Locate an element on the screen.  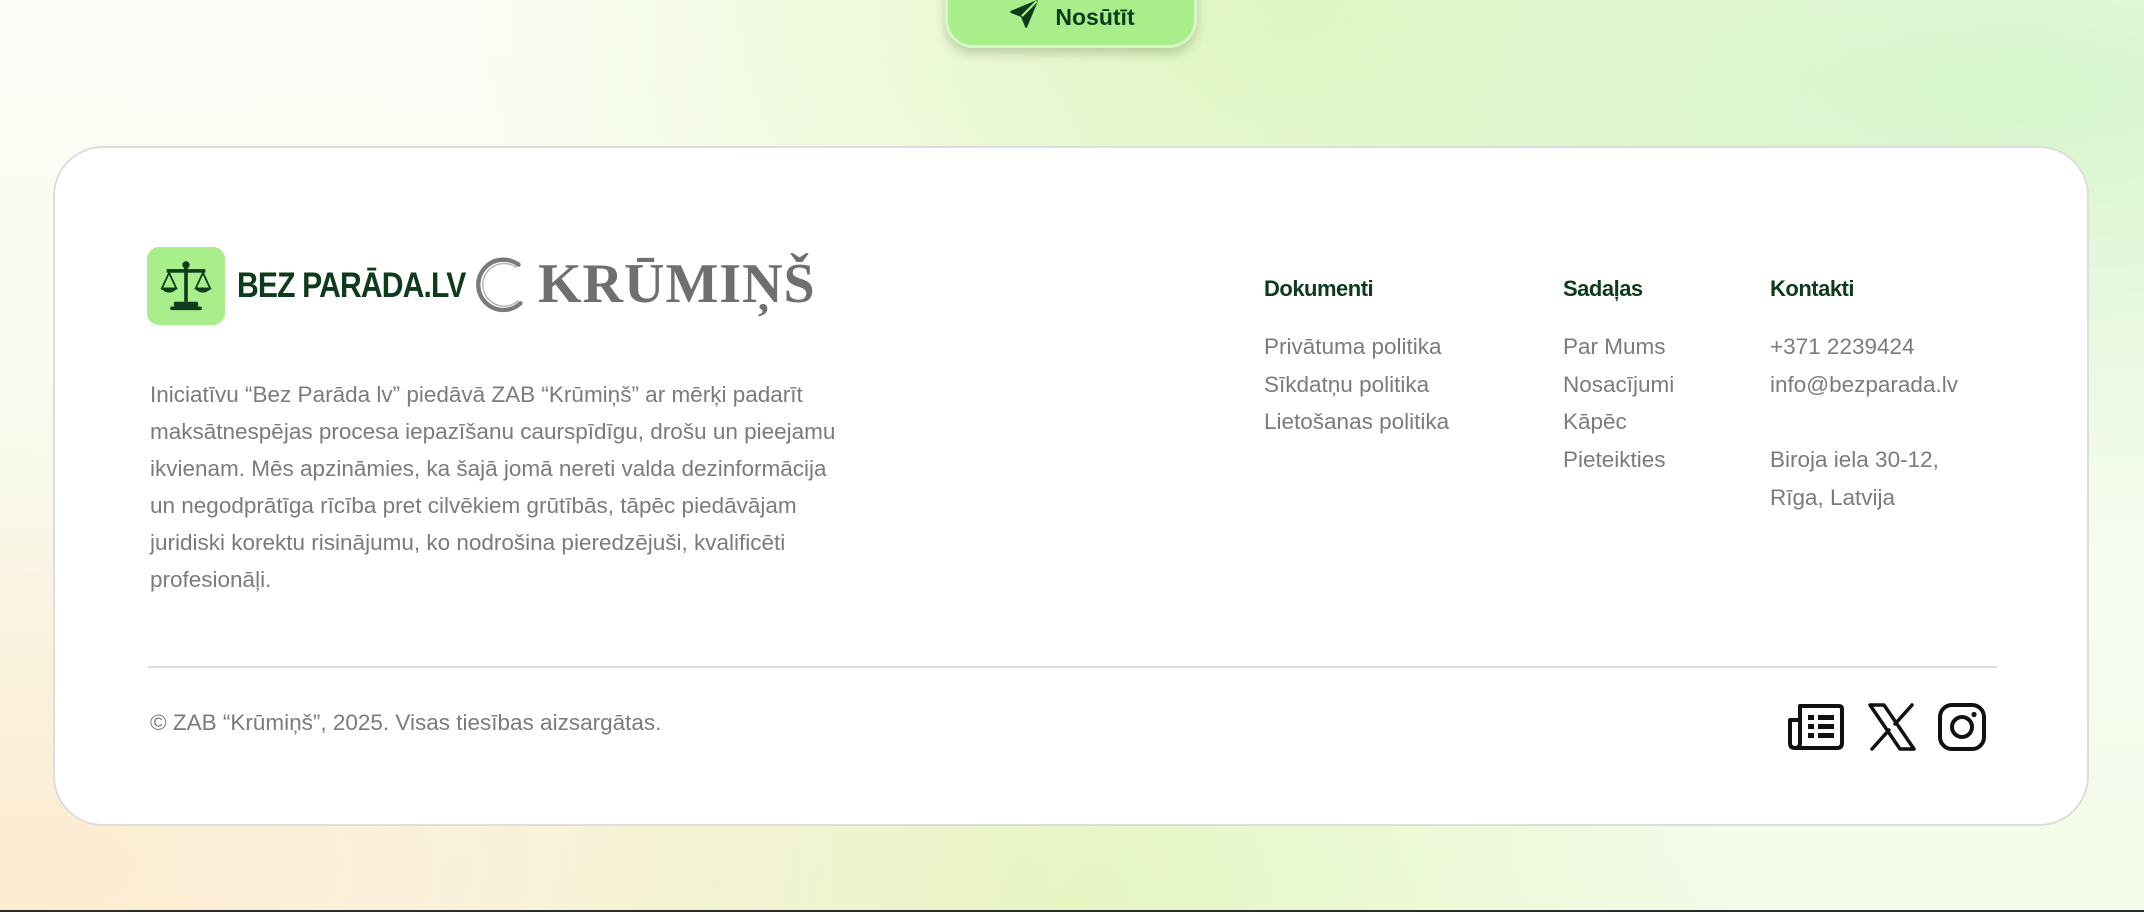
send-button: Nosūtīt is located at coordinates (1071, 24).